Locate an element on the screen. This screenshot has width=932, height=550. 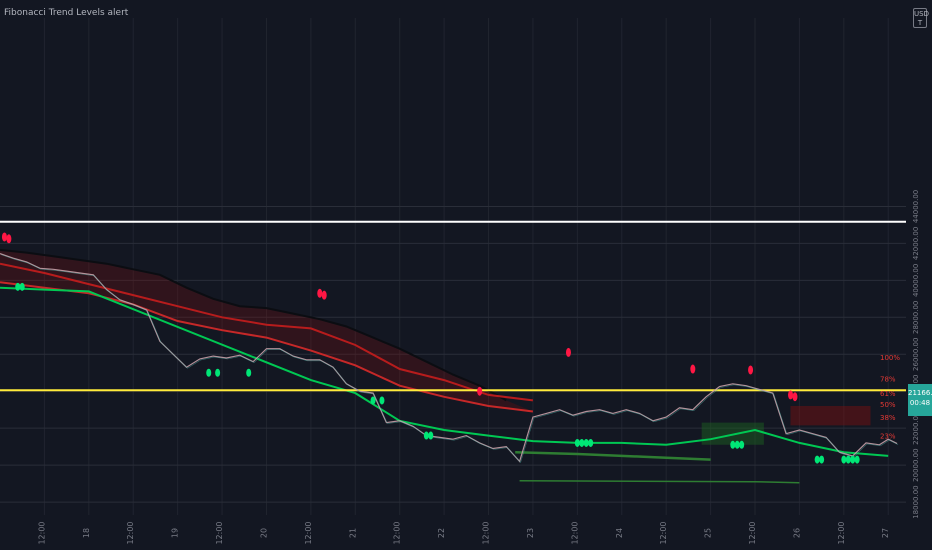
last-price-tag: 21166.95 00:48 is located at coordinates (920, 400).